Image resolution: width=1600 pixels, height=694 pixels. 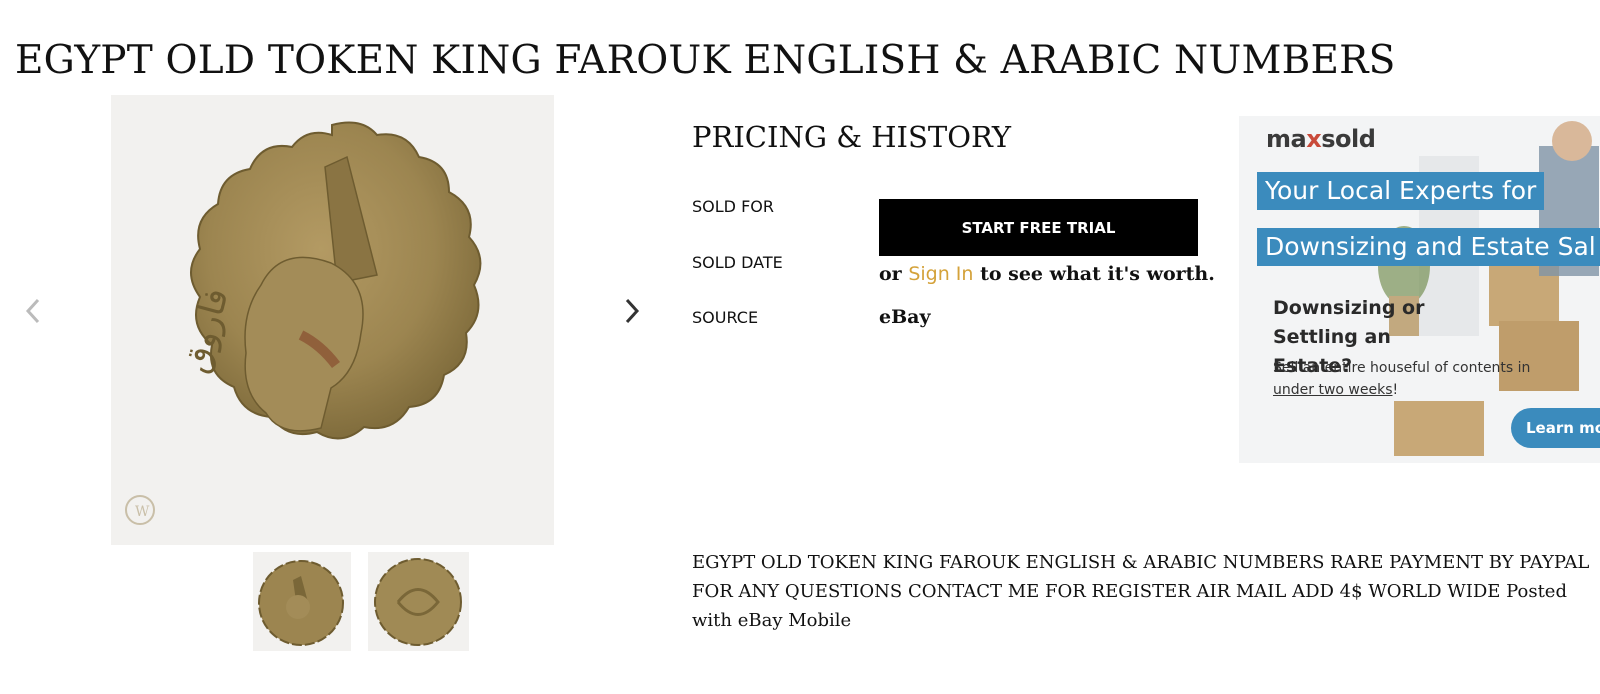 I want to click on pricing-history-heading: PRICING & HISTORY, so click(x=852, y=137).